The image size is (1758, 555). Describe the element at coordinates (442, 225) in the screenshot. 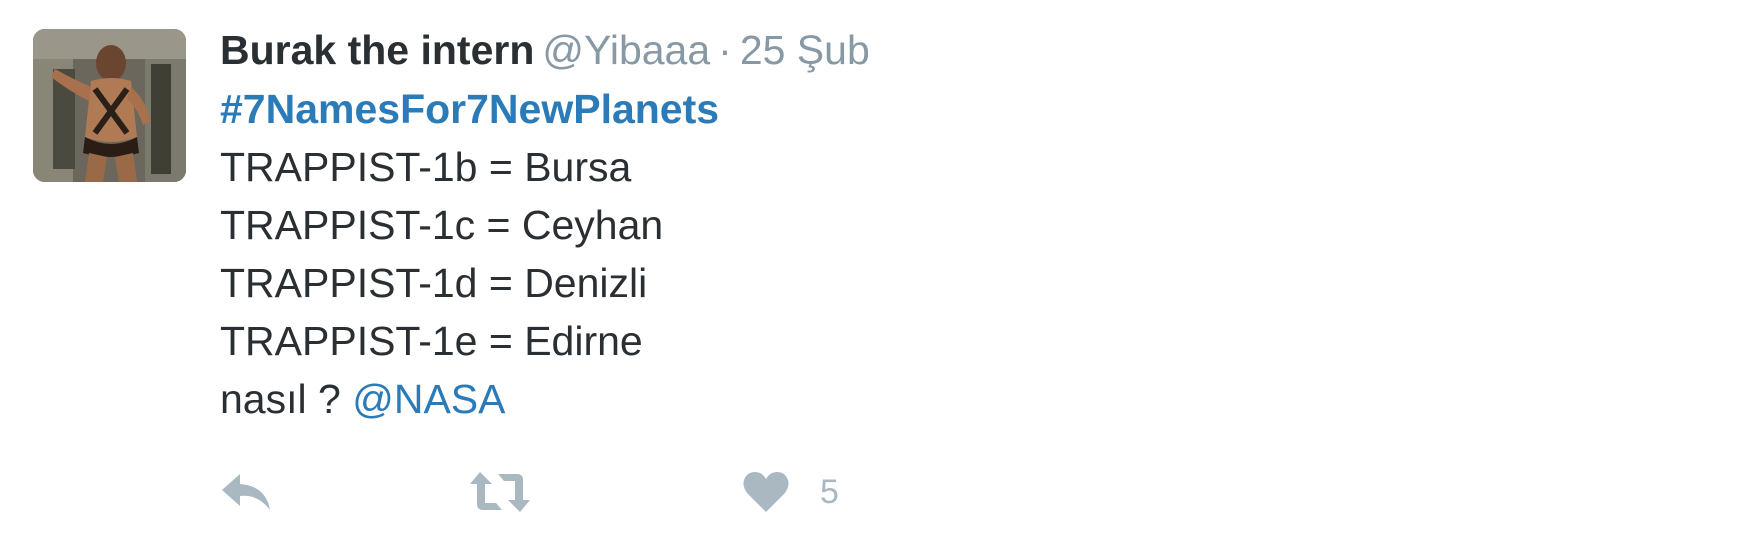

I see `tweet-line: TRAPPIST-1c = Ceyhan` at that location.